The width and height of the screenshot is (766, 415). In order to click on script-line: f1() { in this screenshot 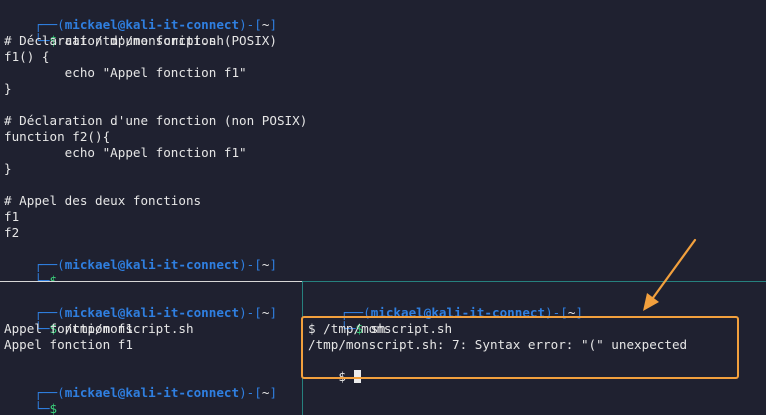, I will do `click(27, 56)`.